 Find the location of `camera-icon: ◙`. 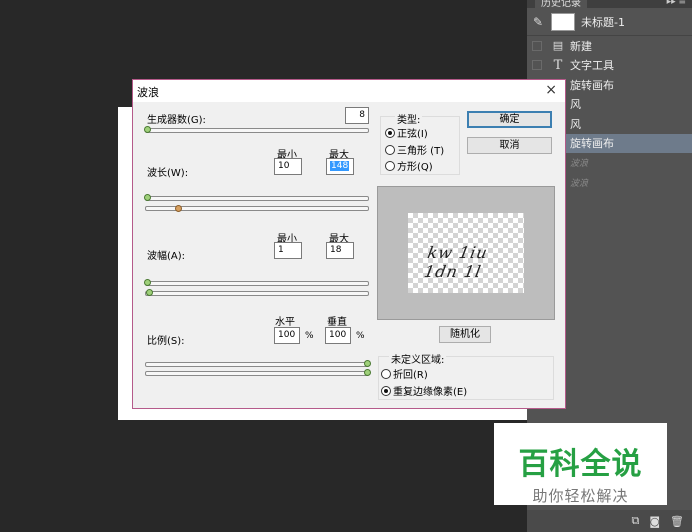

camera-icon: ◙ is located at coordinates (654, 521).